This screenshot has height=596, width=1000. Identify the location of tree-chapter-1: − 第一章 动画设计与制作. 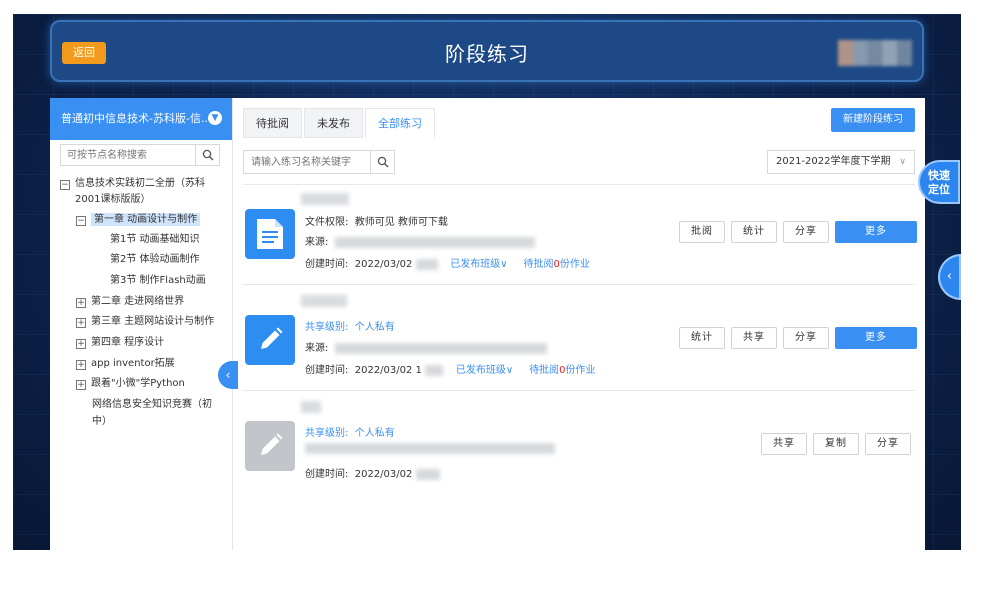
(138, 218).